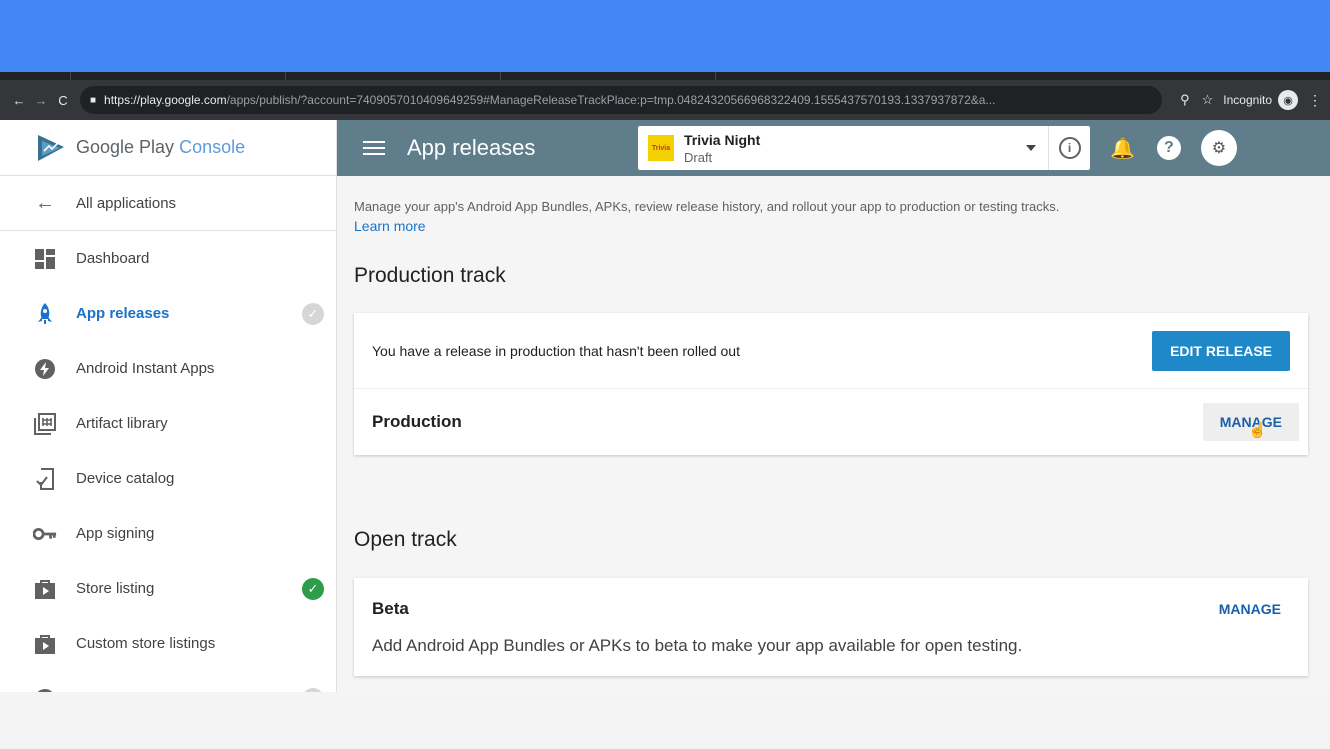  I want to click on device-icon, so click(45, 479).